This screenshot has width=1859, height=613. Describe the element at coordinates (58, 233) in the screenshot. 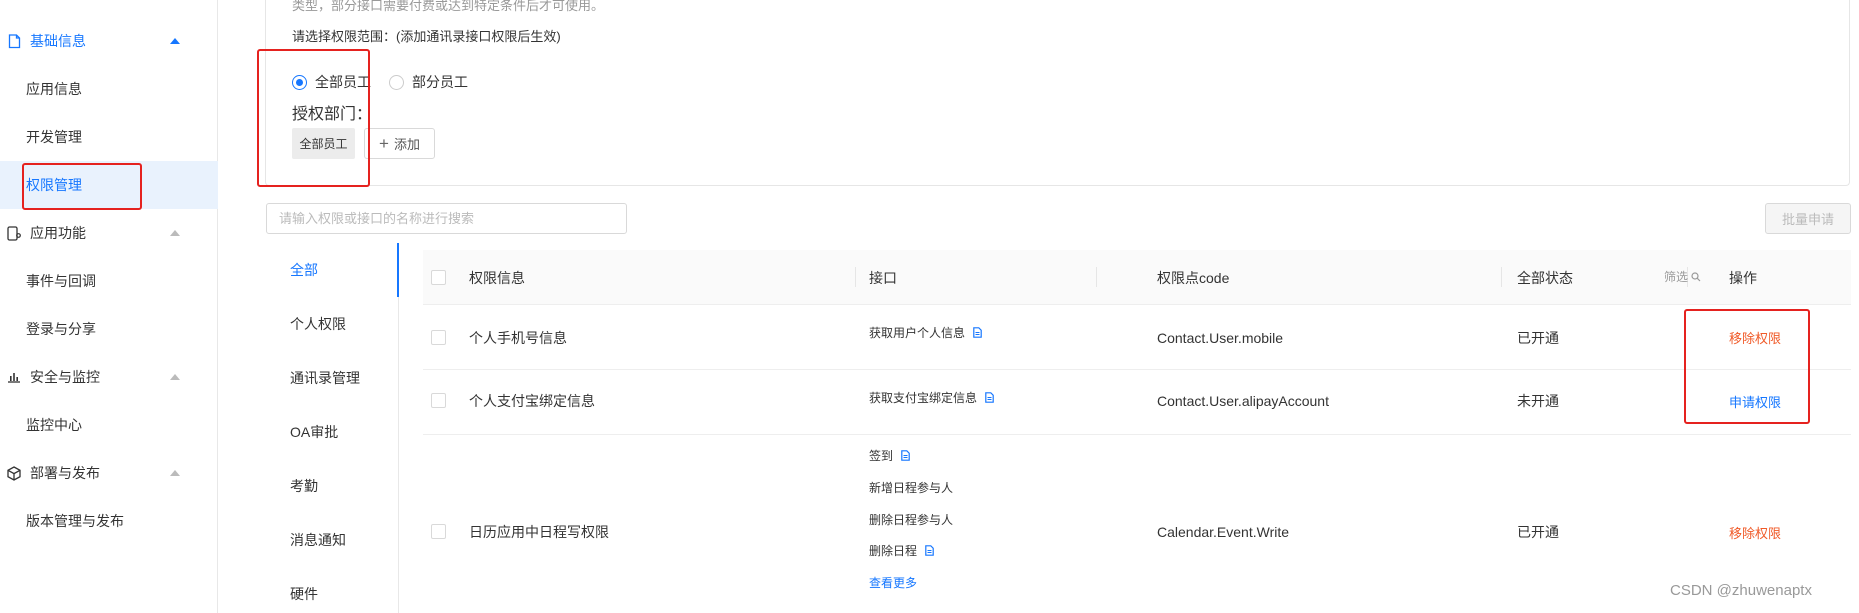

I see `sidebar-group-label: 应用功能` at that location.